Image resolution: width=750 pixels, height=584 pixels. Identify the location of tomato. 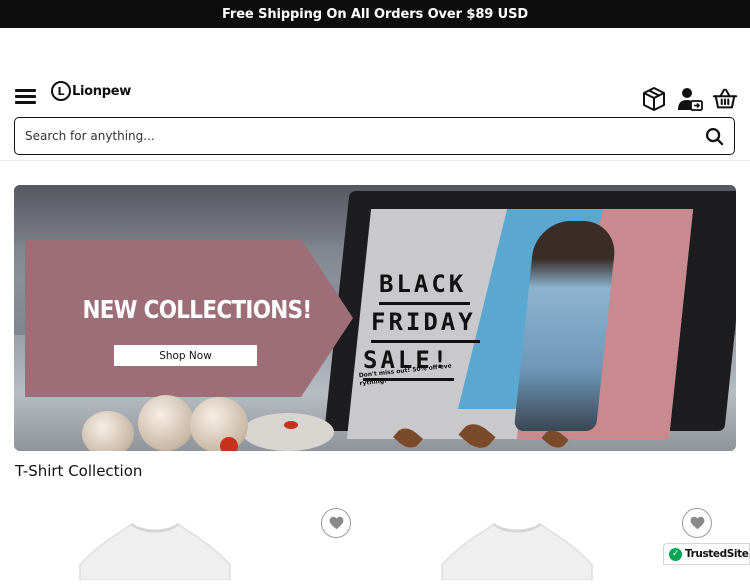
(229, 444).